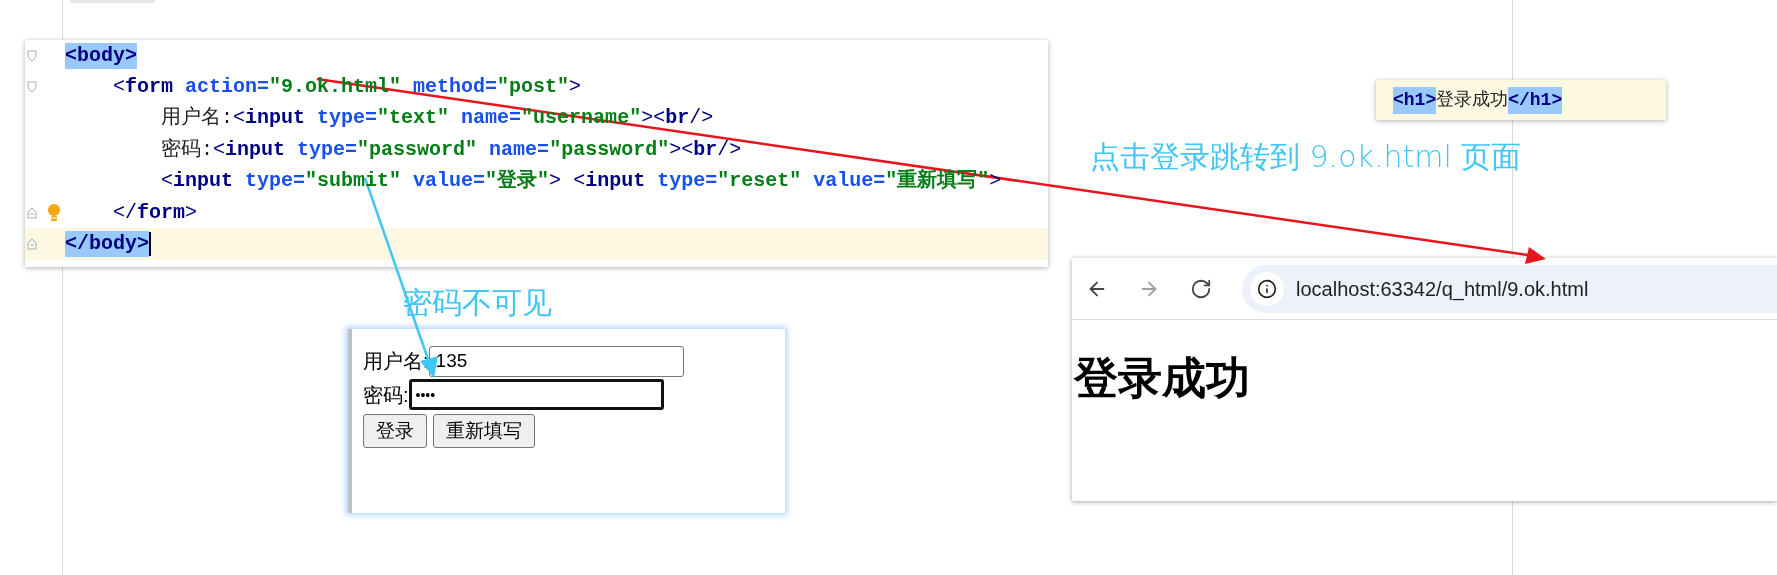  I want to click on password-field: ••••, so click(536, 394).